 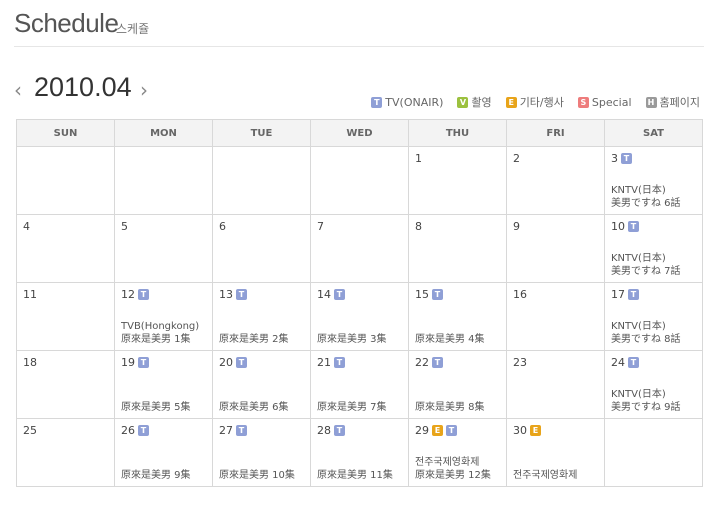 What do you see at coordinates (163, 316) in the screenshot?
I see `calendar-day-cell: 12 T TVB(Hongkong) 原來是美男 1集` at bounding box center [163, 316].